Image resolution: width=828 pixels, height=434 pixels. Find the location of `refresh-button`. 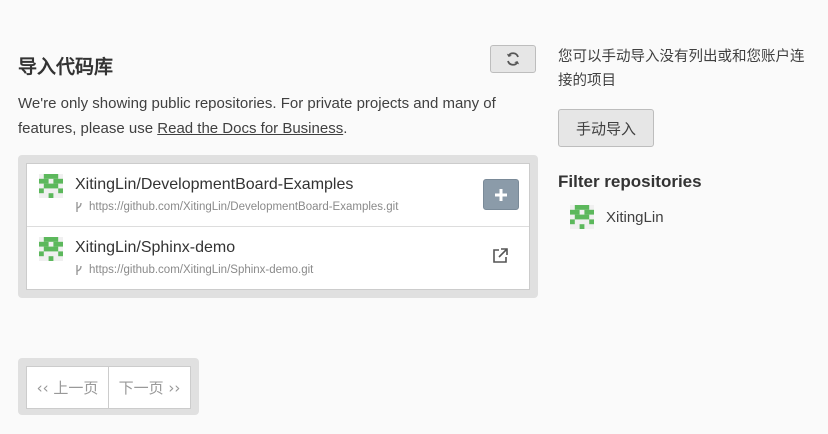

refresh-button is located at coordinates (513, 59).